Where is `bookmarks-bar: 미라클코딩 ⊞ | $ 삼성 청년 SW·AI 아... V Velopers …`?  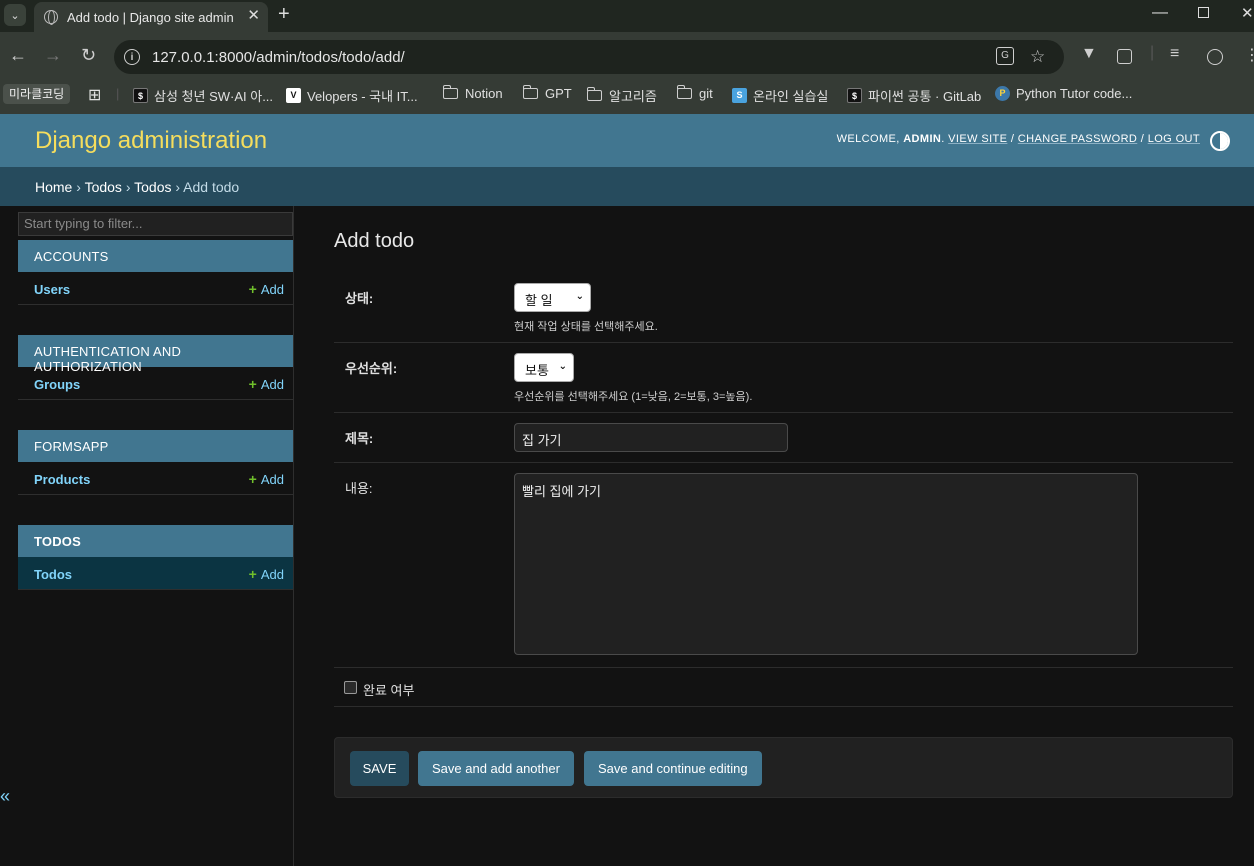 bookmarks-bar: 미라클코딩 ⊞ | $ 삼성 청년 SW·AI 아... V Velopers … is located at coordinates (627, 97).